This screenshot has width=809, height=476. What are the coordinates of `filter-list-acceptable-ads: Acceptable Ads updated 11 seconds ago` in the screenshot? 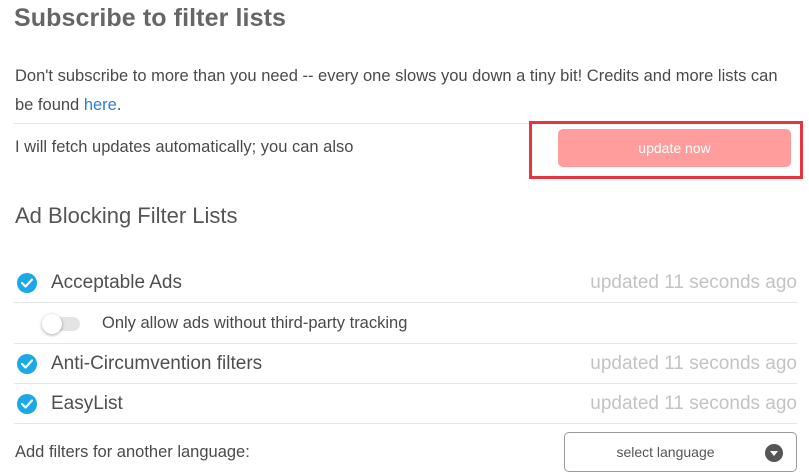 It's located at (405, 283).